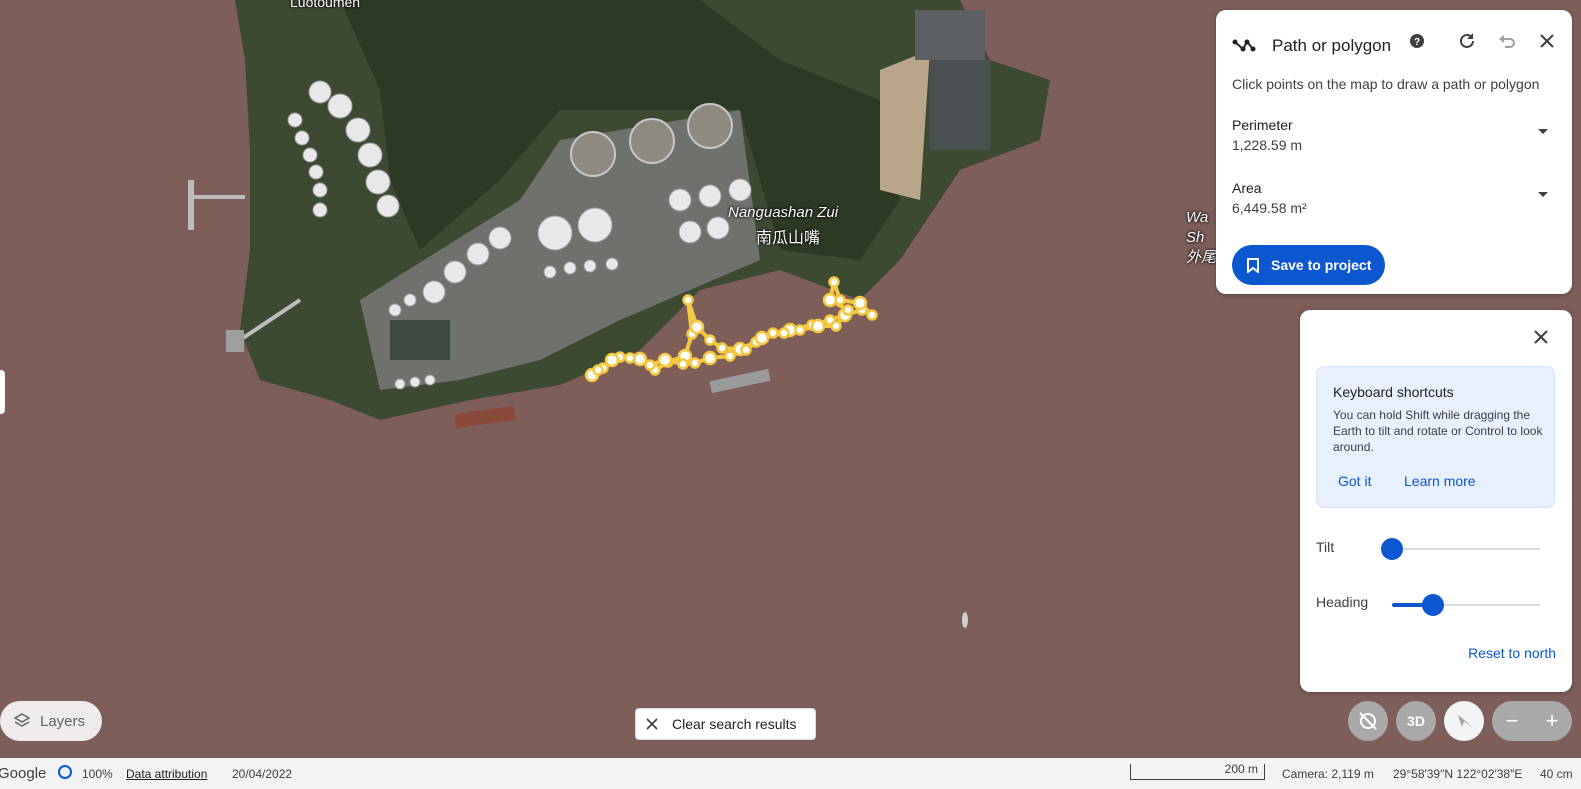  What do you see at coordinates (1247, 188) in the screenshot?
I see `area-label: Area` at bounding box center [1247, 188].